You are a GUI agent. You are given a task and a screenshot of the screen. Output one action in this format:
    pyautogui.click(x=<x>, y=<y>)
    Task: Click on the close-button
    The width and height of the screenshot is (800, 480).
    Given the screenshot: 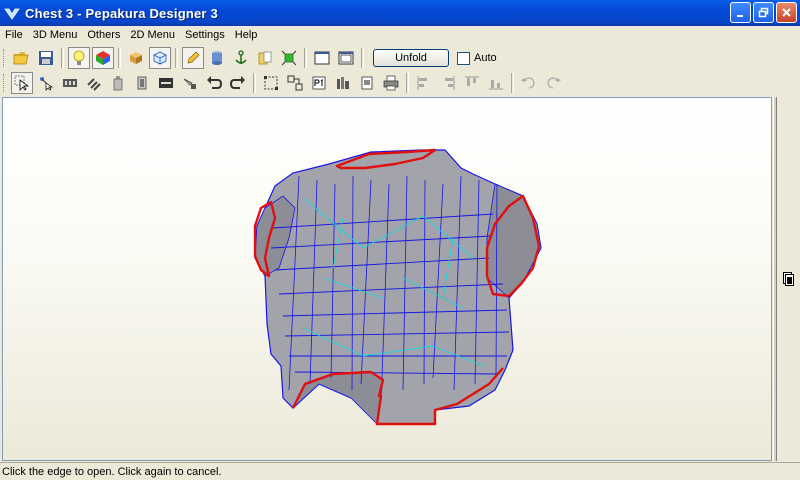 What is the action you would take?
    pyautogui.click(x=786, y=12)
    